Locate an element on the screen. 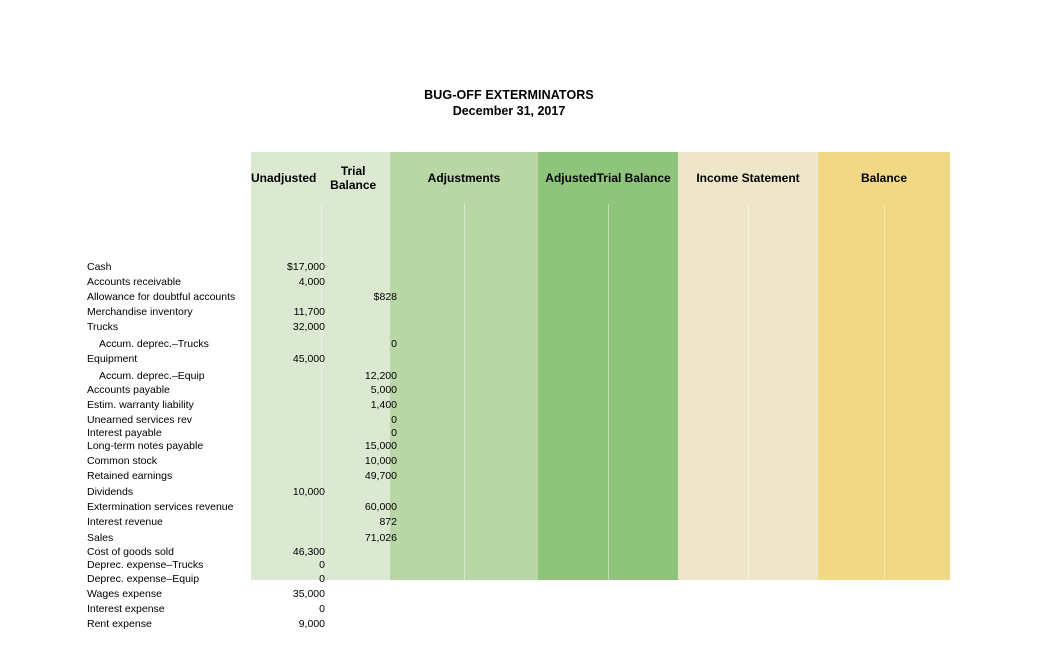  table-row: Sales 71,026 is located at coordinates (509, 538).